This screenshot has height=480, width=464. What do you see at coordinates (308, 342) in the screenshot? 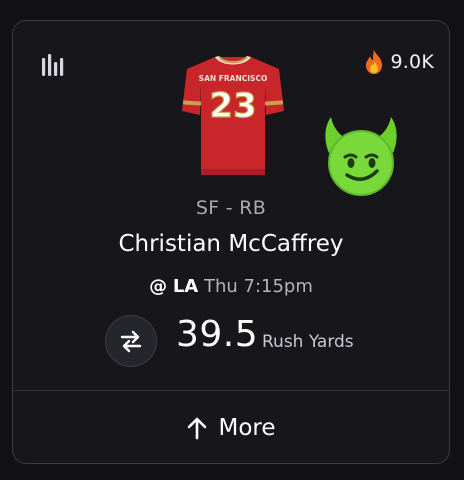
I see `stat-type: Rush Yards` at bounding box center [308, 342].